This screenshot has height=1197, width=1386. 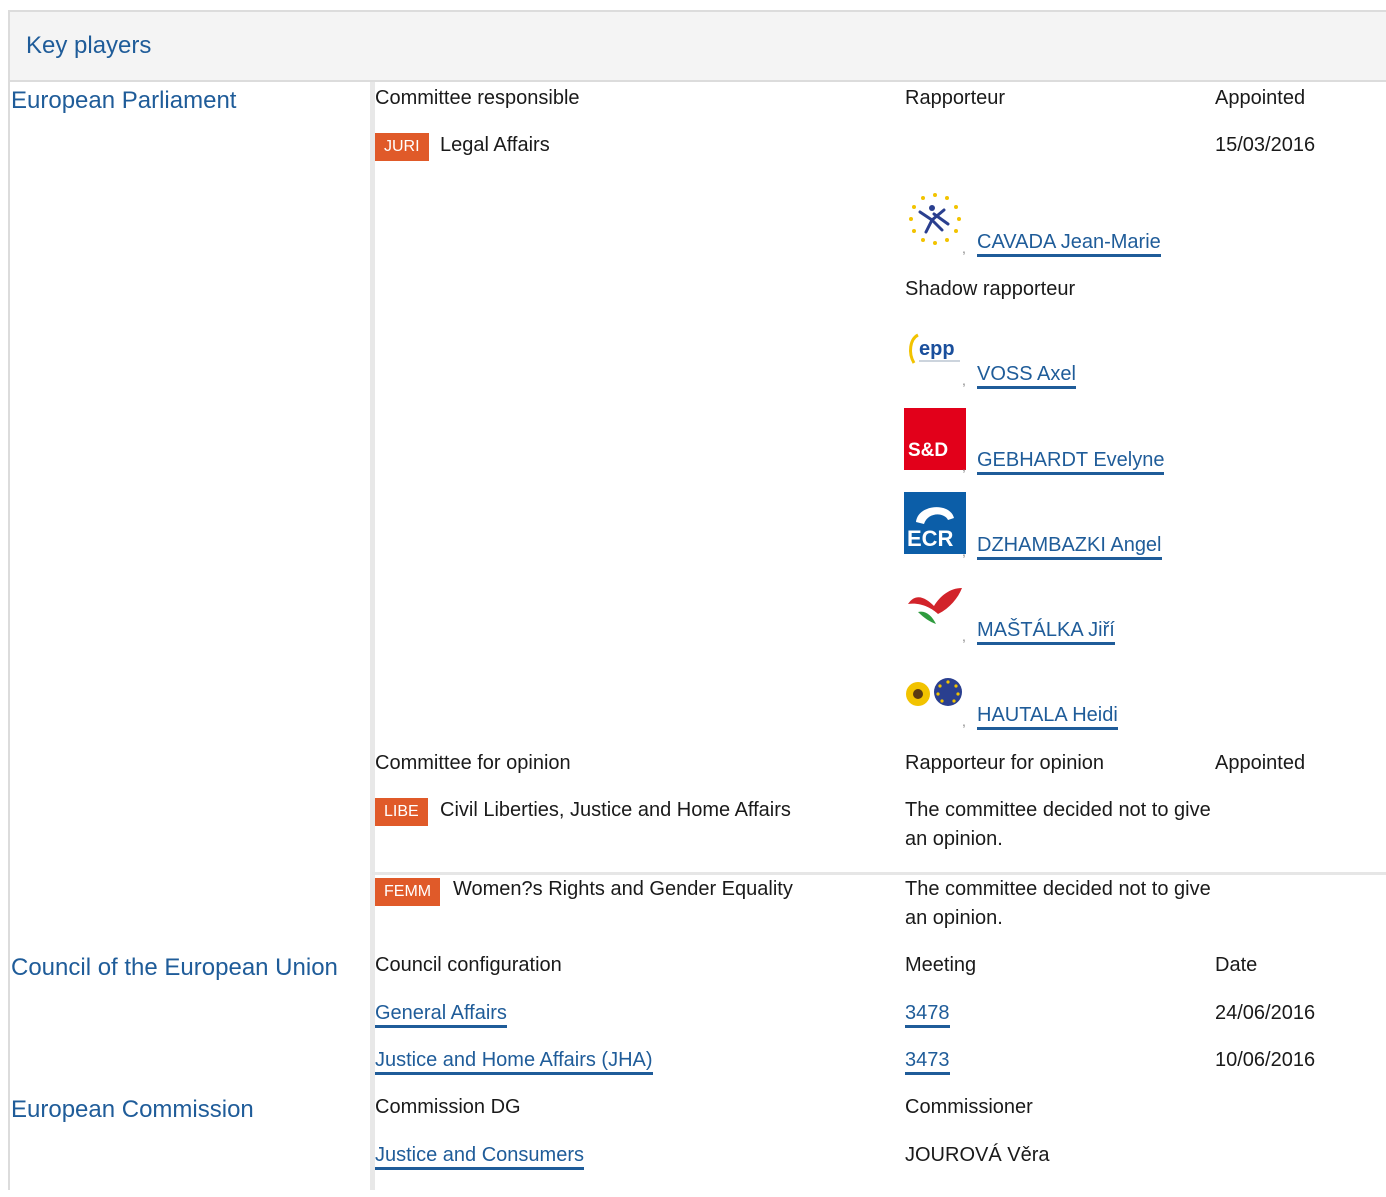 I want to click on shadow-rapporteur-link-voss: VOSS Axel, so click(x=1026, y=374).